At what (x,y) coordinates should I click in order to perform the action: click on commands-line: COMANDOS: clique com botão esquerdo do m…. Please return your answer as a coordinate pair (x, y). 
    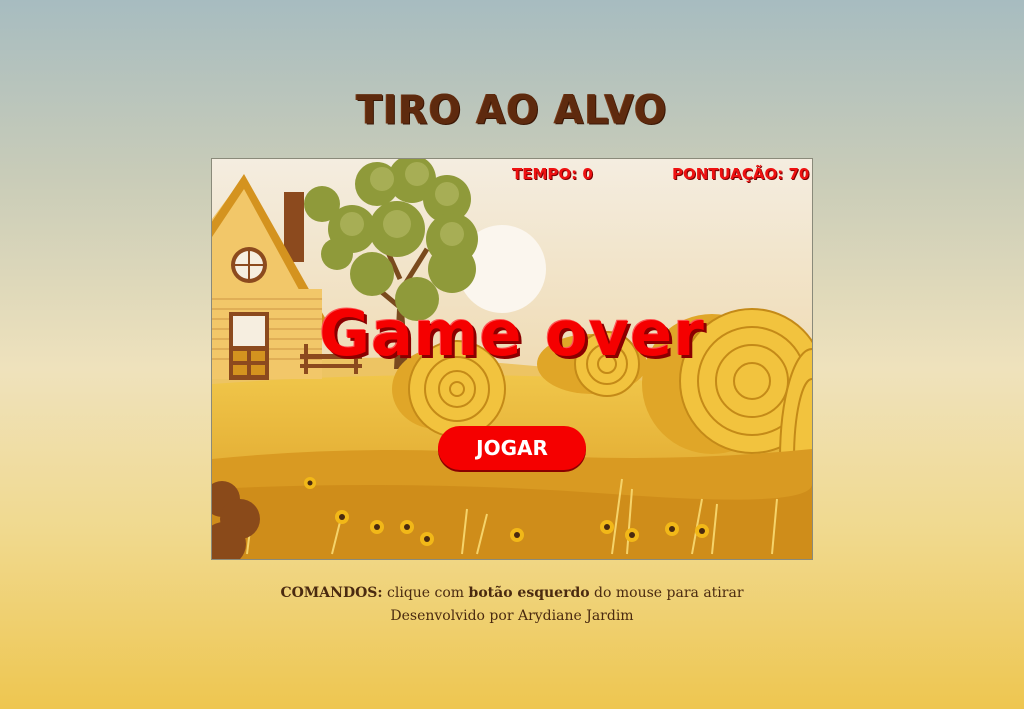
    Looking at the image, I should click on (512, 593).